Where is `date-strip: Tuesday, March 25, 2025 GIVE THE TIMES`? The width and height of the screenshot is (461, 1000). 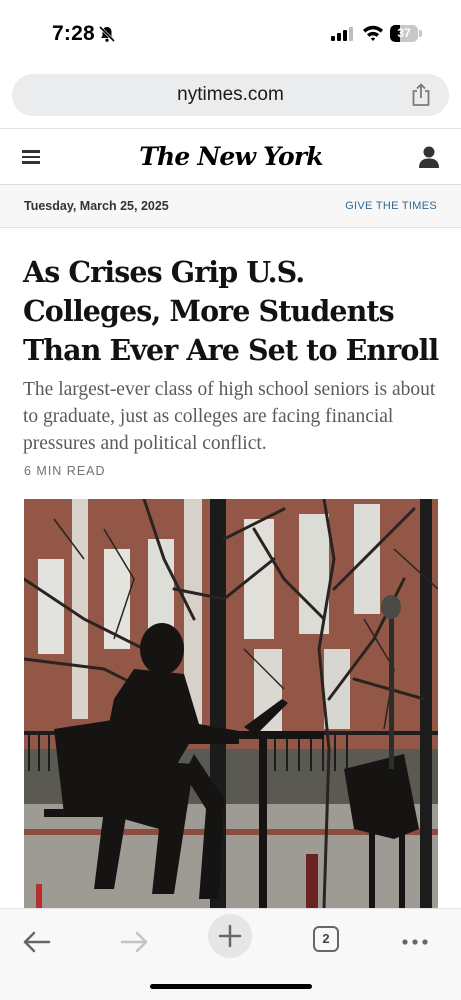
date-strip: Tuesday, March 25, 2025 GIVE THE TIMES is located at coordinates (230, 206).